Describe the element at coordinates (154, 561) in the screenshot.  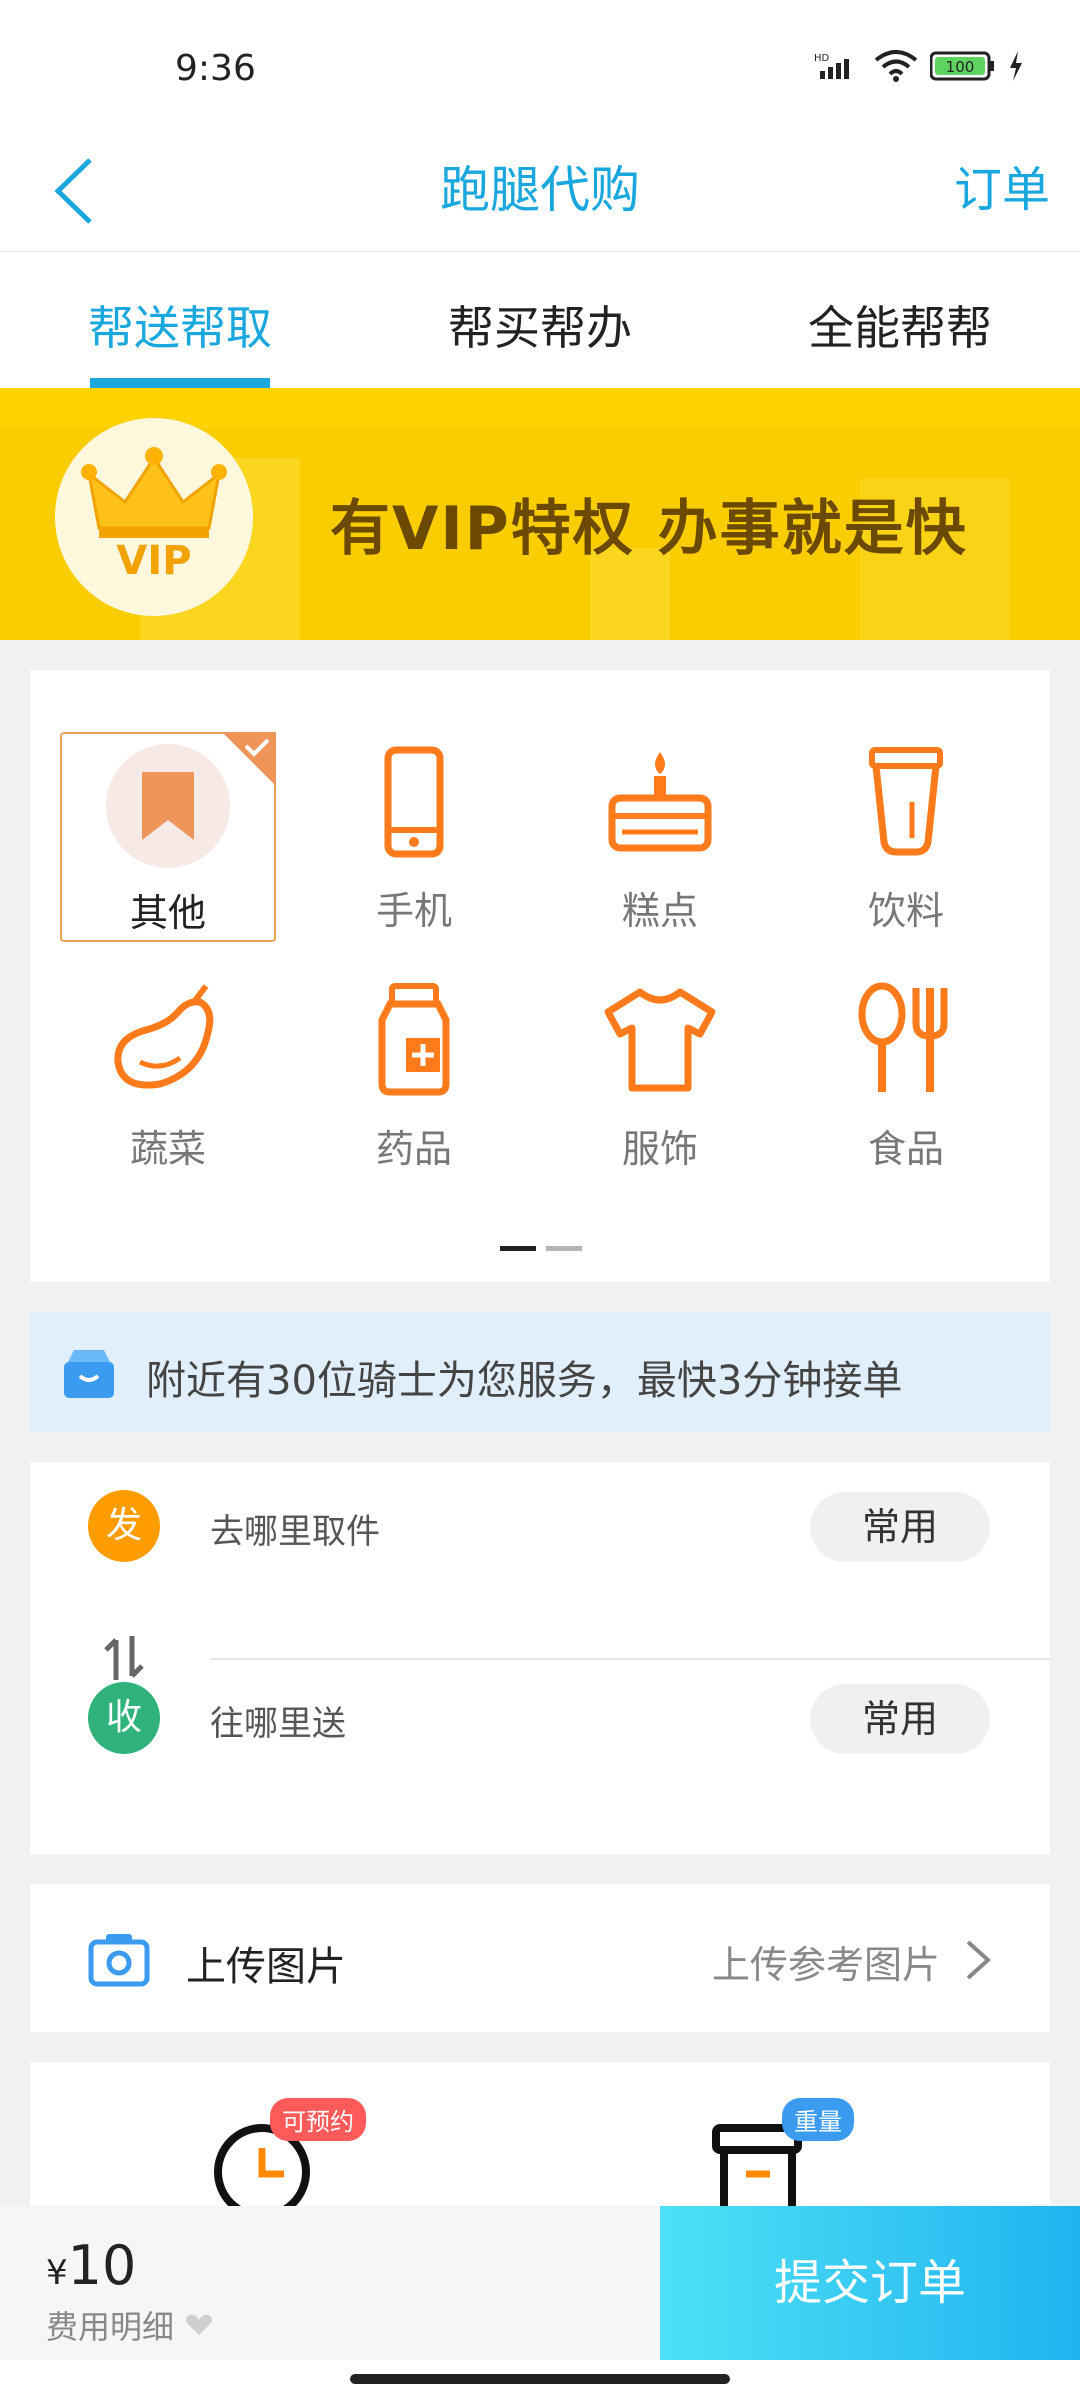
I see `vip-text: VIP` at that location.